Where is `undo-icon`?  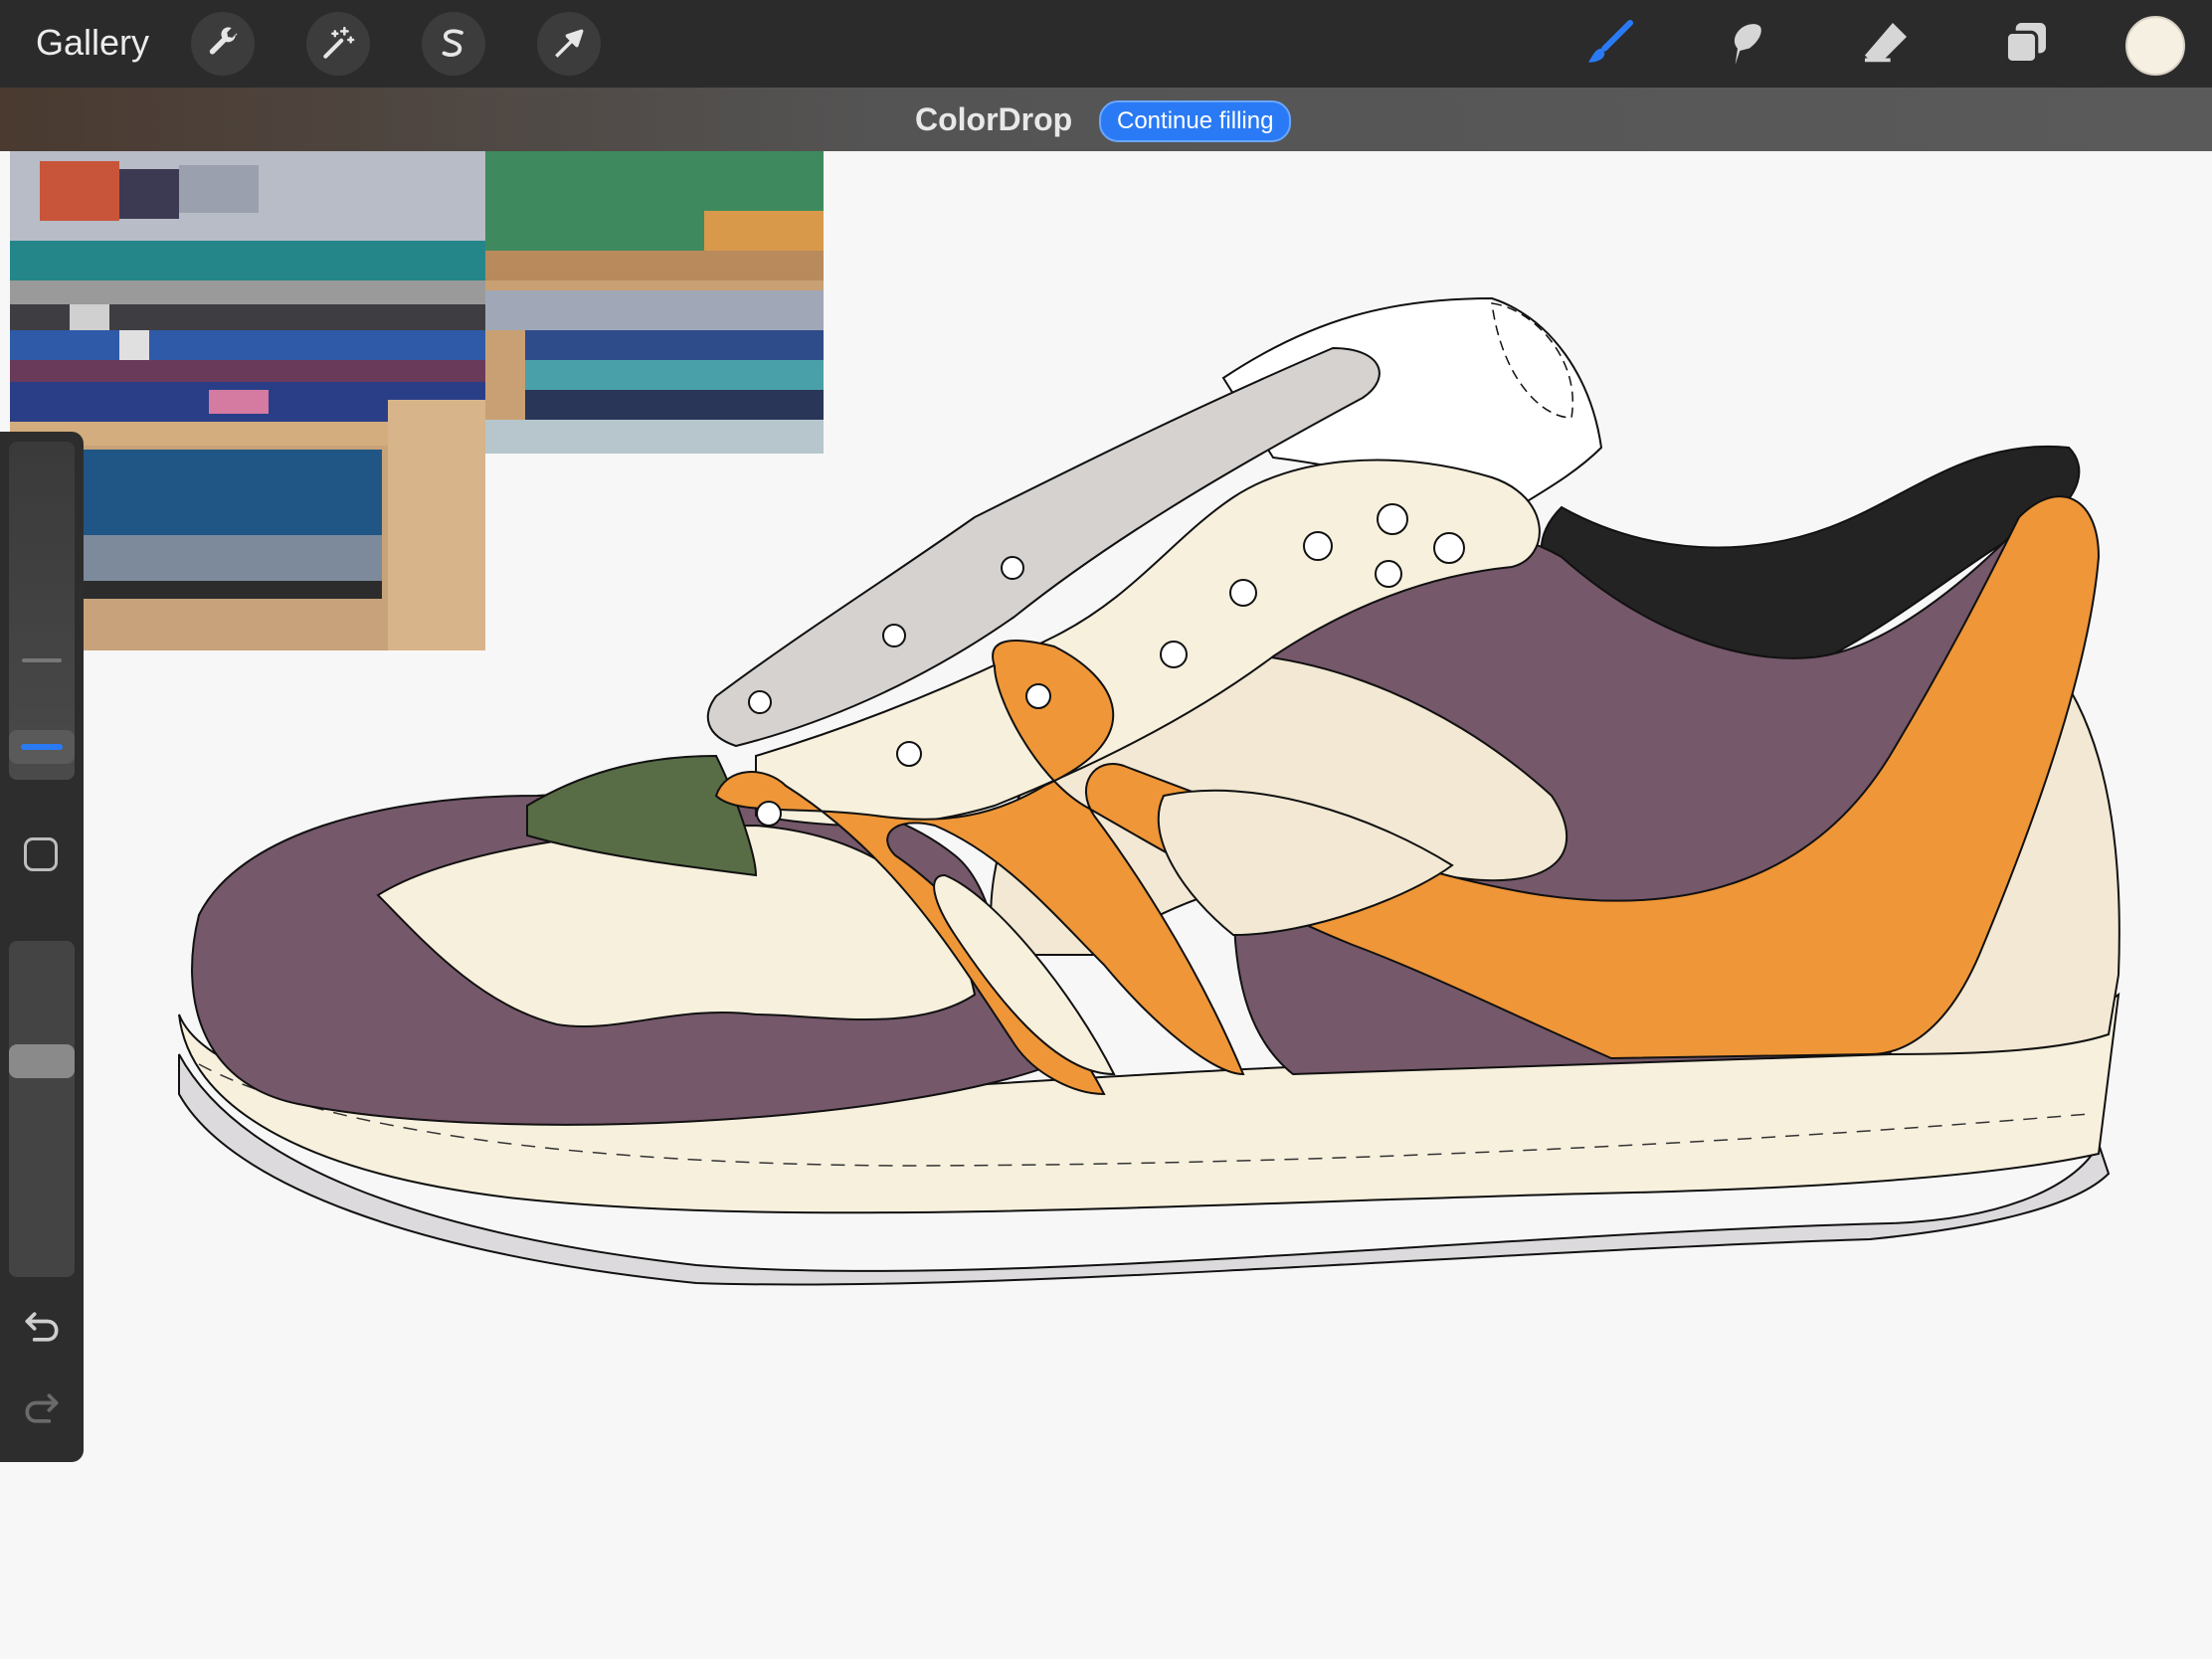
undo-icon is located at coordinates (42, 1327).